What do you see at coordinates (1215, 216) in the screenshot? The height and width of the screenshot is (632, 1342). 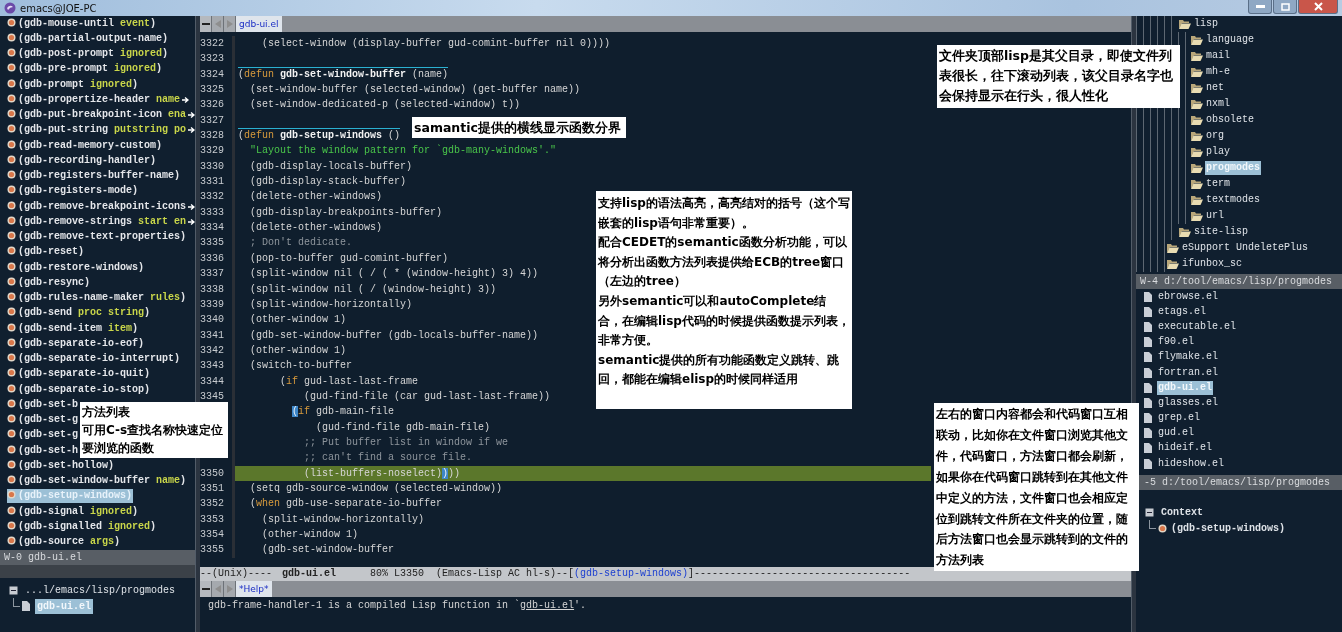 I see `tree-item: url` at bounding box center [1215, 216].